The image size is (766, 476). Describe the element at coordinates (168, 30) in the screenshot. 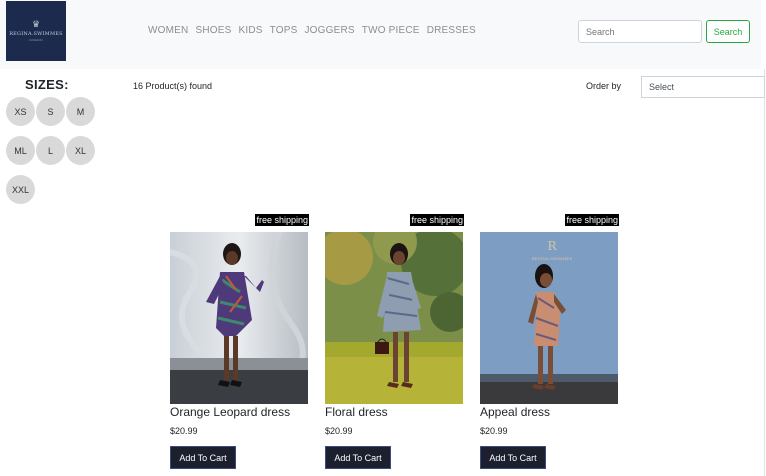

I see `nav-item-women: WOMEN` at that location.